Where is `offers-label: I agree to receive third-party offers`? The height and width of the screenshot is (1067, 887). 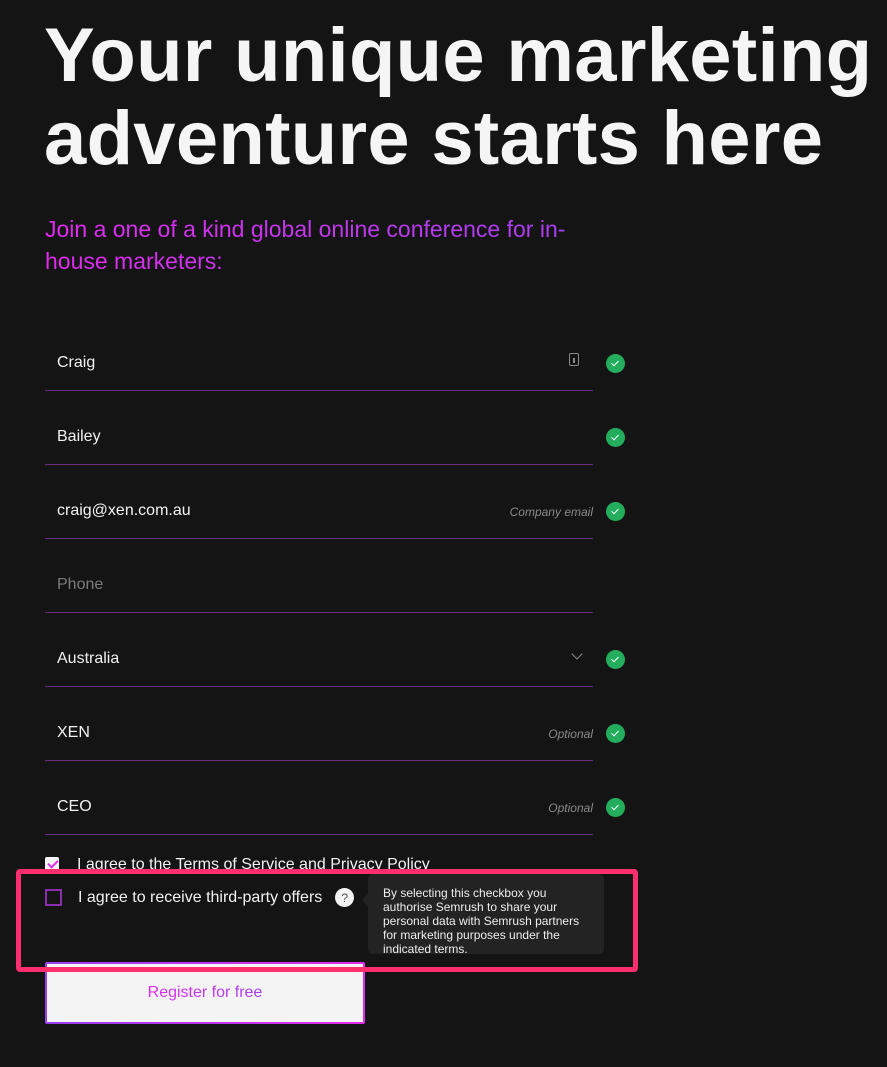 offers-label: I agree to receive third-party offers is located at coordinates (200, 898).